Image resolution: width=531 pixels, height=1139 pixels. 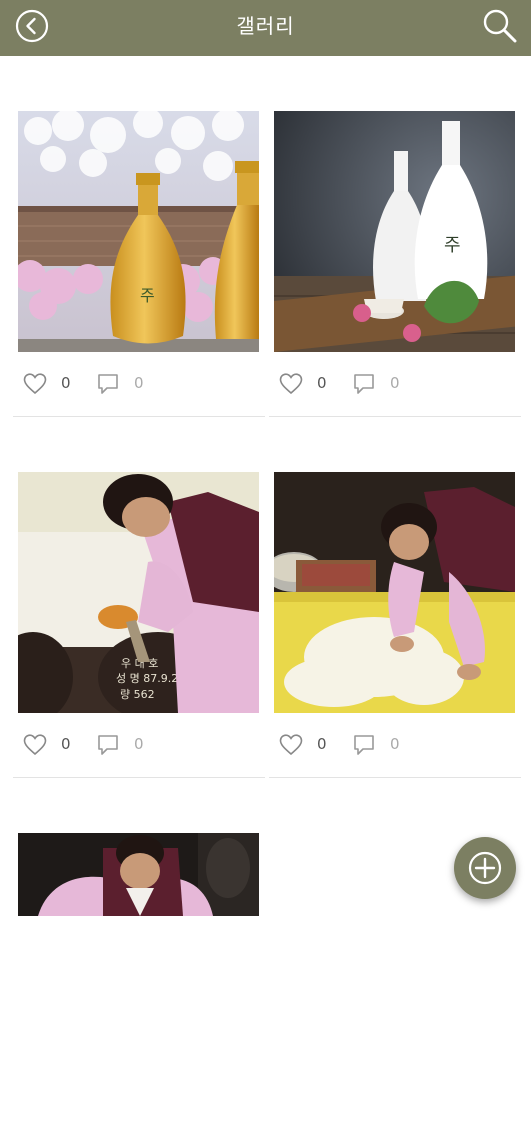 I want to click on gallery-card: 우 대 호성 명 87.9.25 량 562 0 0, so click(x=139, y=625).